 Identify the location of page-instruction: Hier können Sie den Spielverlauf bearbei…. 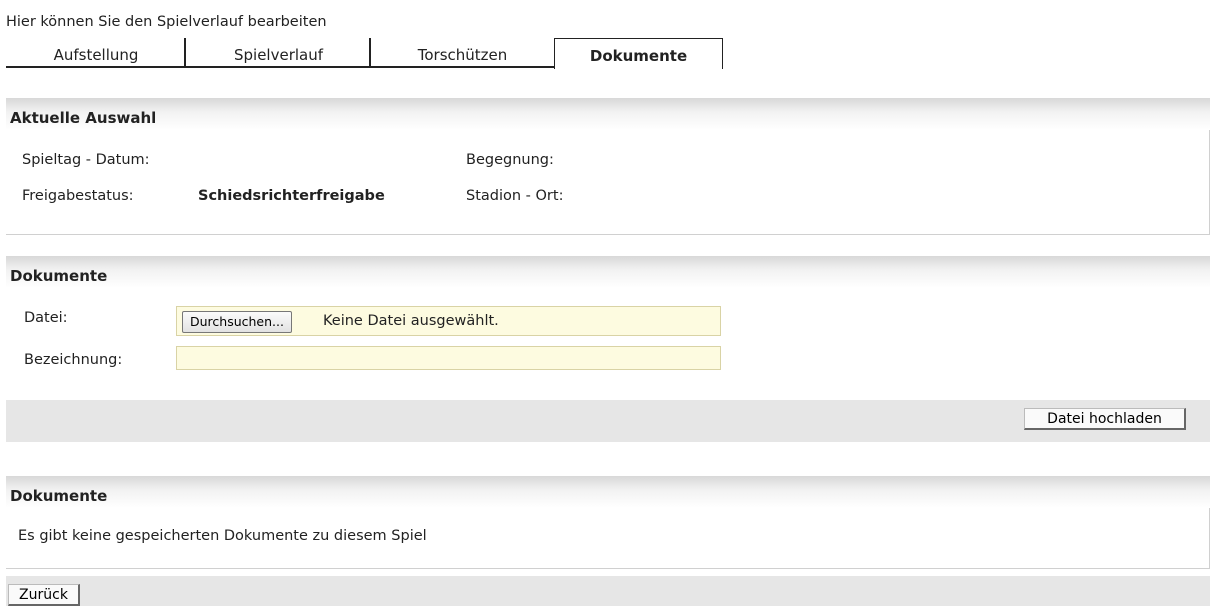
(166, 22).